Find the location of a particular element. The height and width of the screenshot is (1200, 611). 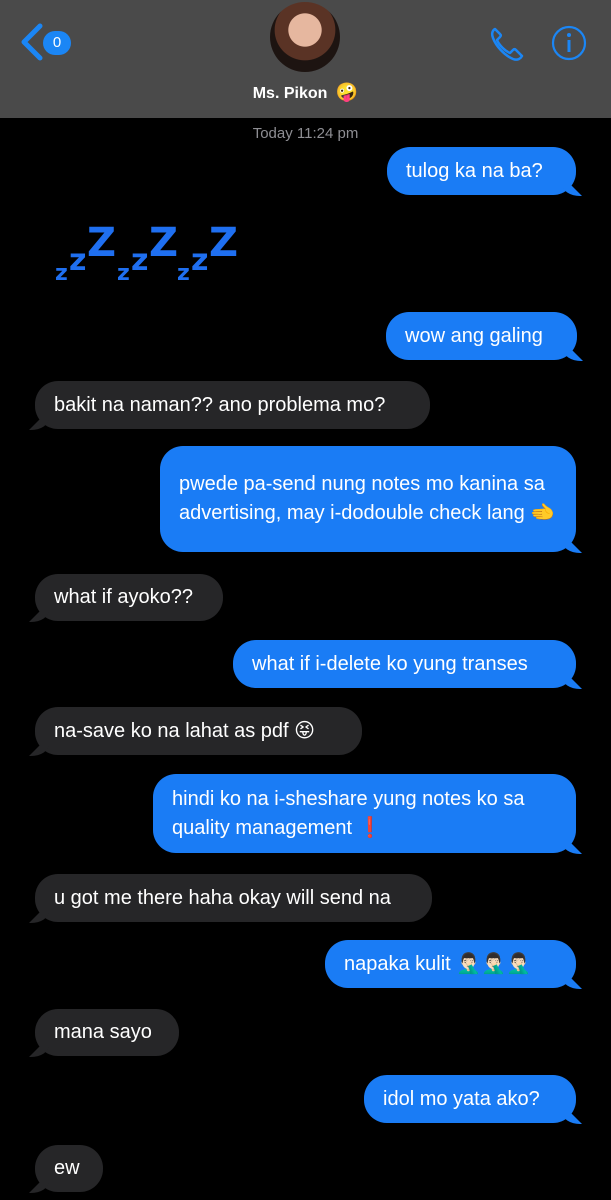

chat-header: 0 Ms. Pikon 🤪 is located at coordinates (305, 59).